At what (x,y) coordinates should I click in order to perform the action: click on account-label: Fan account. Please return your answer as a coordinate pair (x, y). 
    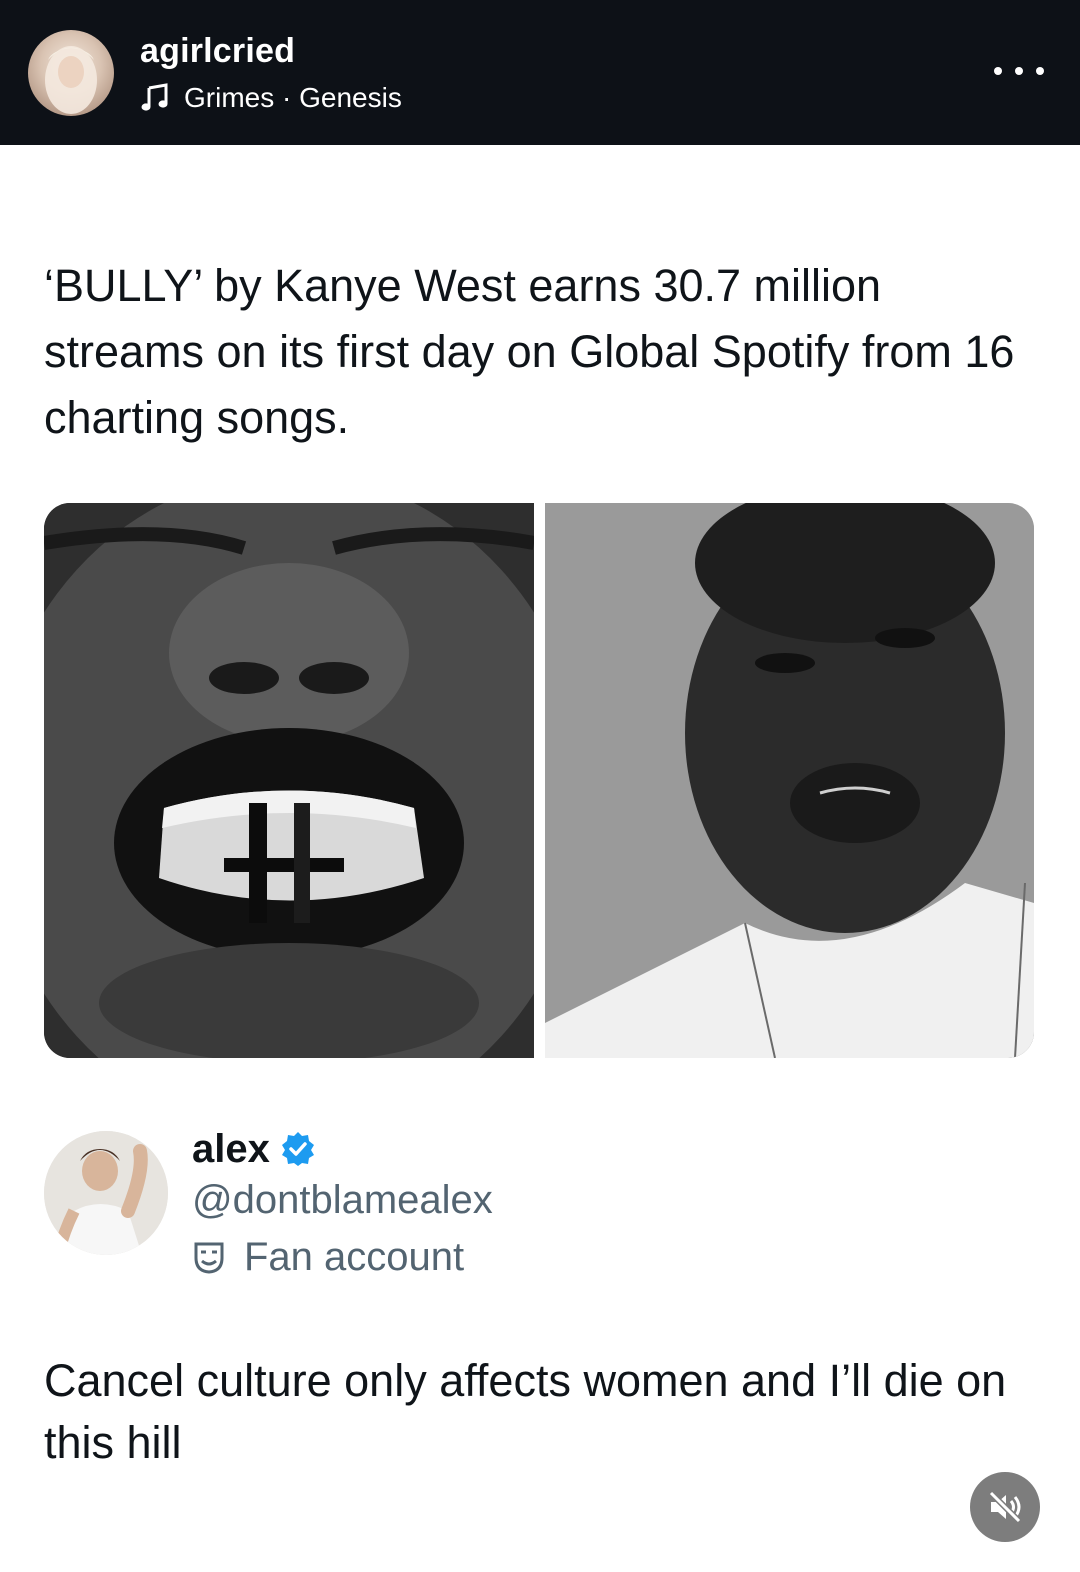
    Looking at the image, I should click on (328, 1257).